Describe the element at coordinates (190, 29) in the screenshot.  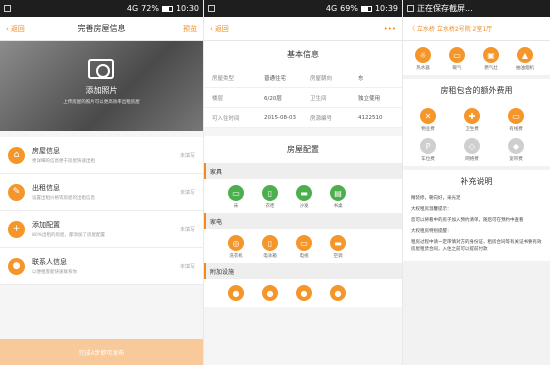
I see `preview-button: 预览` at that location.